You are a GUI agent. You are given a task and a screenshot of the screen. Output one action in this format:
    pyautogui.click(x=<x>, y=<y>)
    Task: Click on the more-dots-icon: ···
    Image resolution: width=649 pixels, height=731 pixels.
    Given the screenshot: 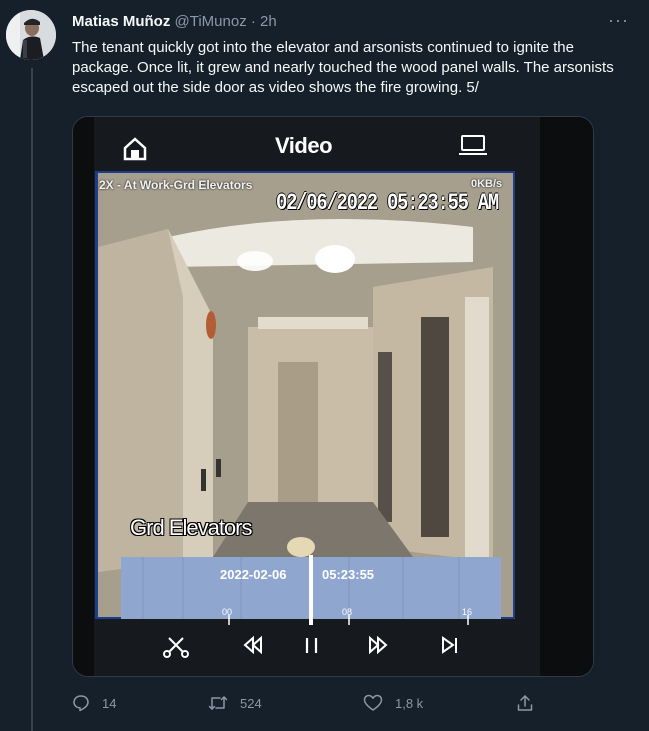 What is the action you would take?
    pyautogui.click(x=618, y=20)
    